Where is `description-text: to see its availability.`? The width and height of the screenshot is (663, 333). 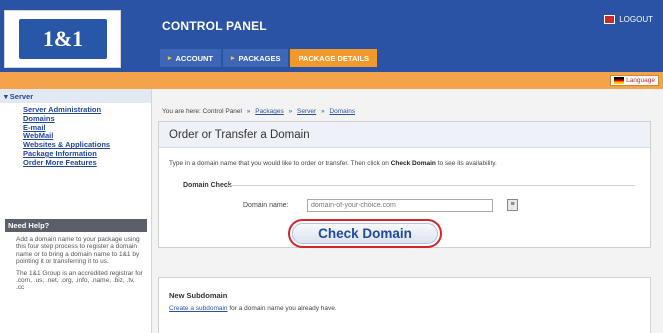
description-text: to see its availability. is located at coordinates (467, 163).